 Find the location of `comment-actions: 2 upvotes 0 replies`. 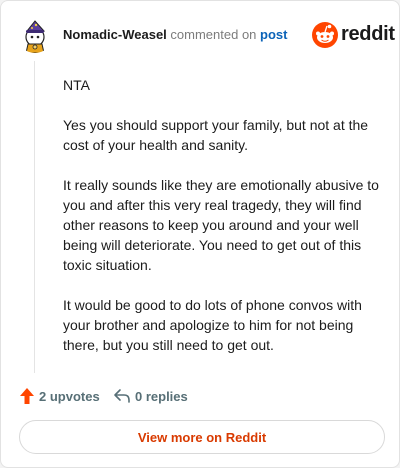

comment-actions: 2 upvotes 0 replies is located at coordinates (199, 396).